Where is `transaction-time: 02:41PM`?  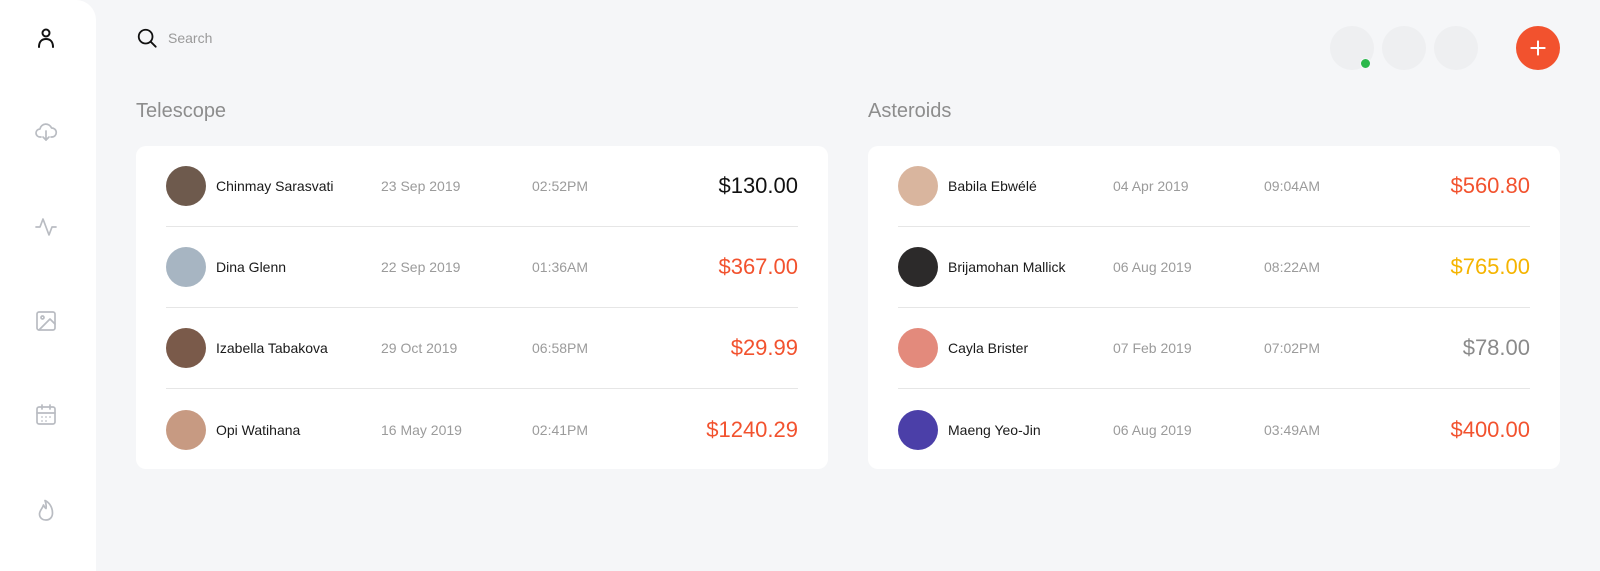 transaction-time: 02:41PM is located at coordinates (560, 429).